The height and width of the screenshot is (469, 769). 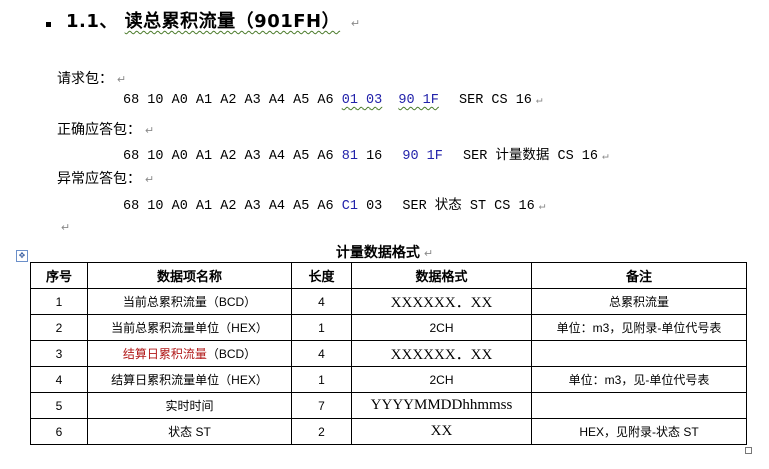 I want to click on table-title: 计量数据格式 ↵, so click(x=384, y=253).